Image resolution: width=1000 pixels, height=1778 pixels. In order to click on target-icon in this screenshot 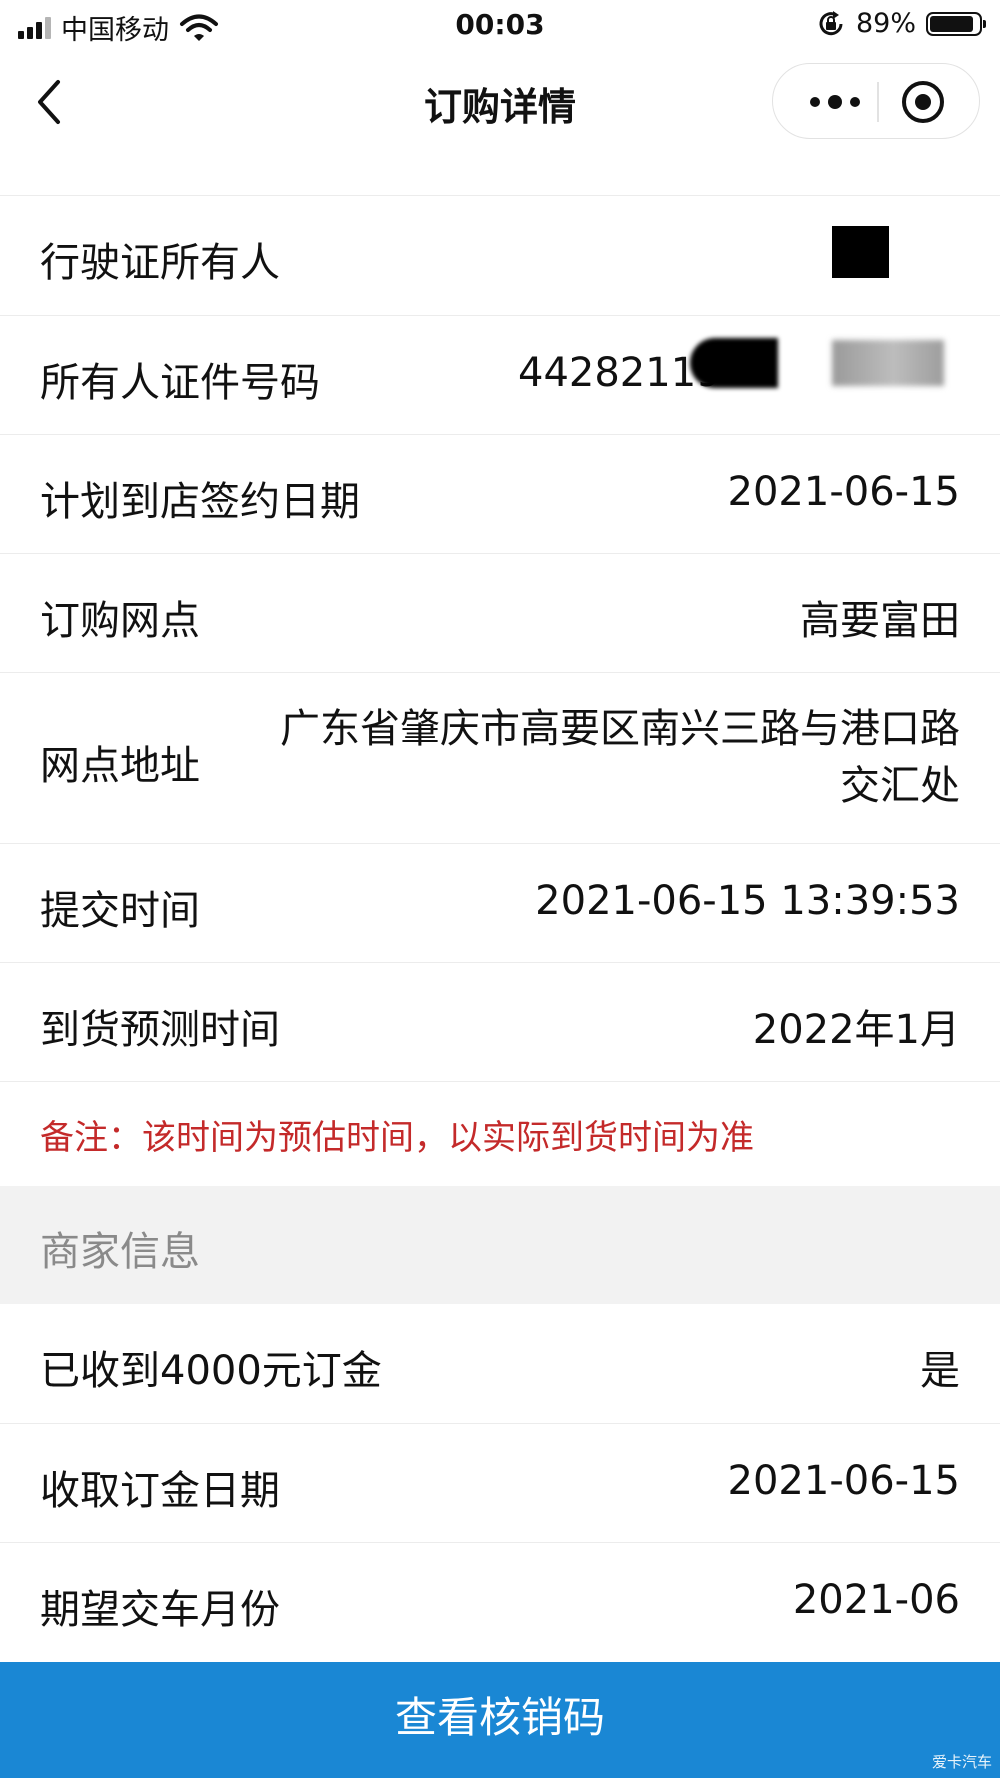, I will do `click(923, 102)`.